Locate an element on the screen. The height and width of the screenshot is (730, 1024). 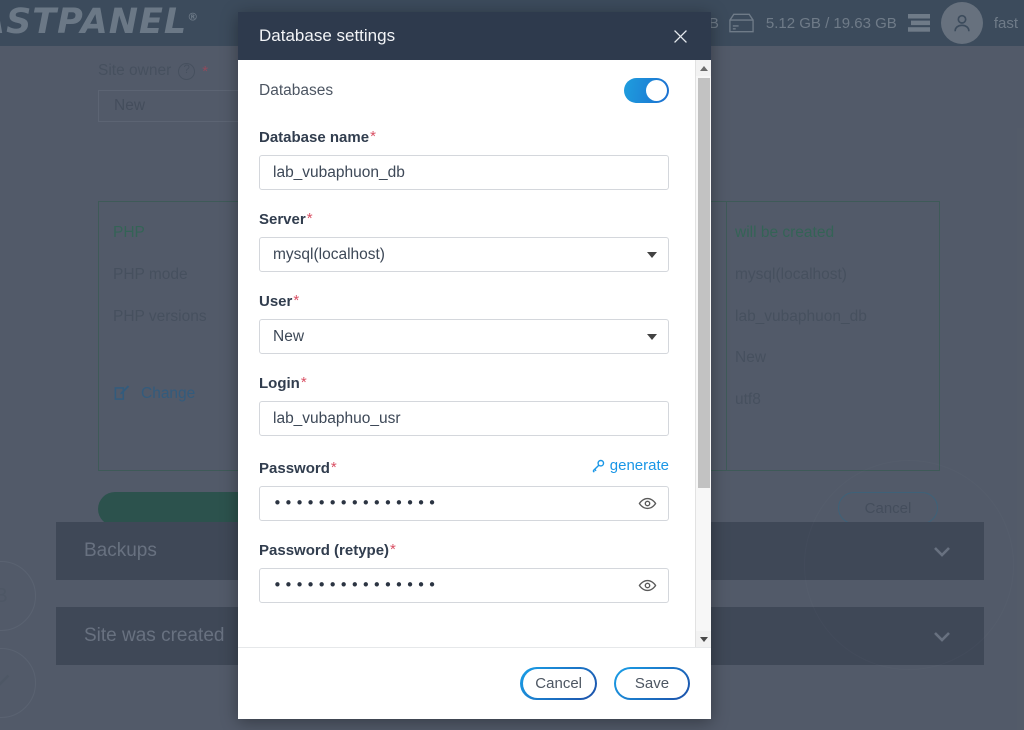
field-password: Password * generate ••••••••••••••• is located at coordinates (464, 489).